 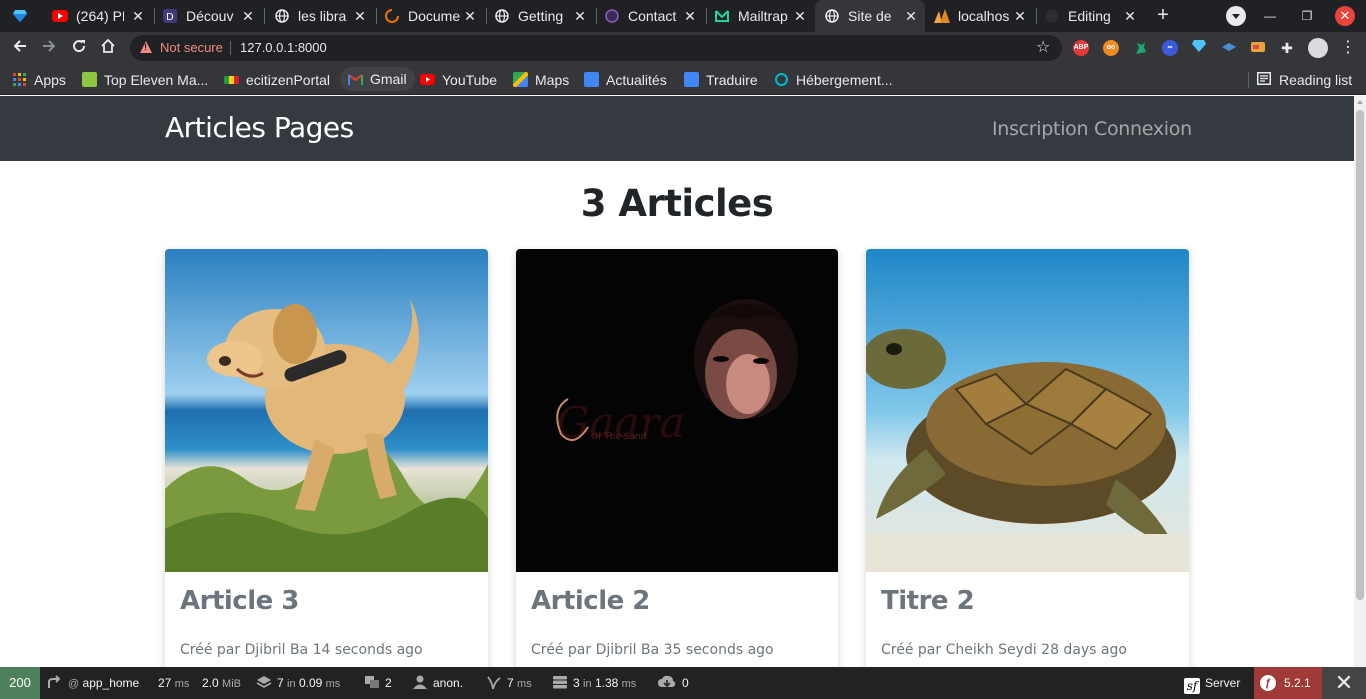 What do you see at coordinates (1268, 683) in the screenshot?
I see `symfony-version-icon: ƒ` at bounding box center [1268, 683].